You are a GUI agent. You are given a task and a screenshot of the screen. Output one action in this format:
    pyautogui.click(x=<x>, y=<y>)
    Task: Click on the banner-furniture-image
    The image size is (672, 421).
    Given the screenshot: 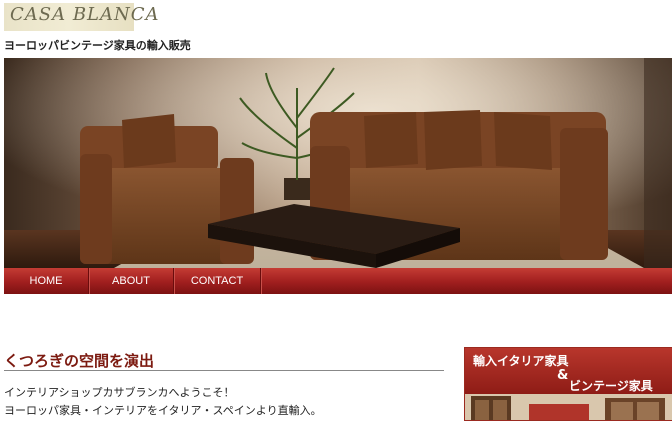 What is the action you would take?
    pyautogui.click(x=568, y=407)
    